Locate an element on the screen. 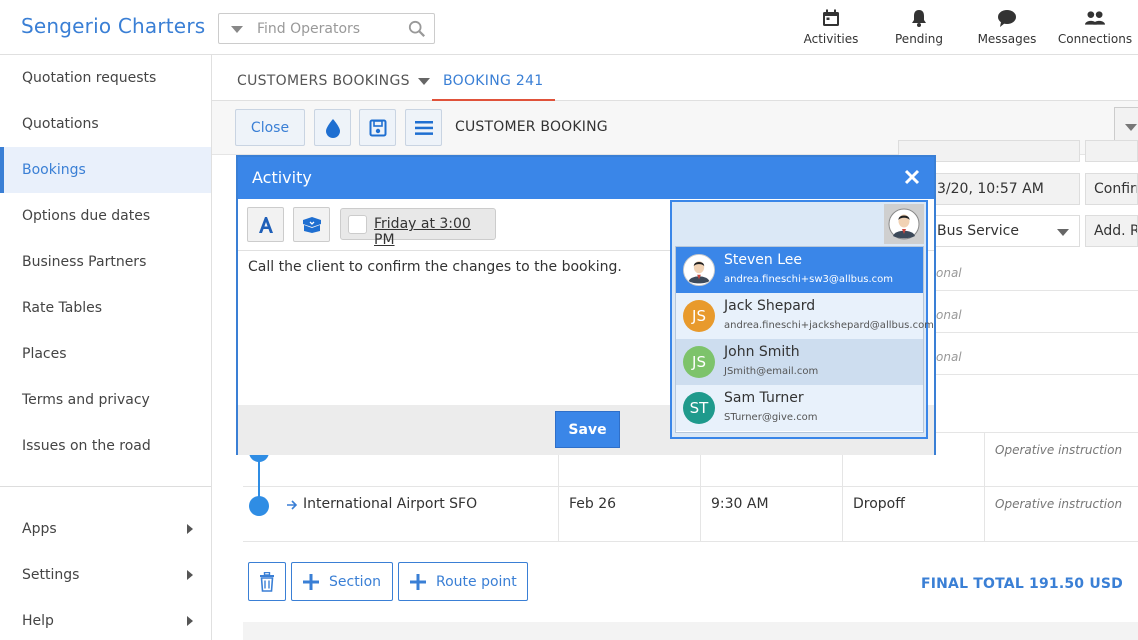 The width and height of the screenshot is (1138, 640). sidebar-divider is located at coordinates (105, 486).